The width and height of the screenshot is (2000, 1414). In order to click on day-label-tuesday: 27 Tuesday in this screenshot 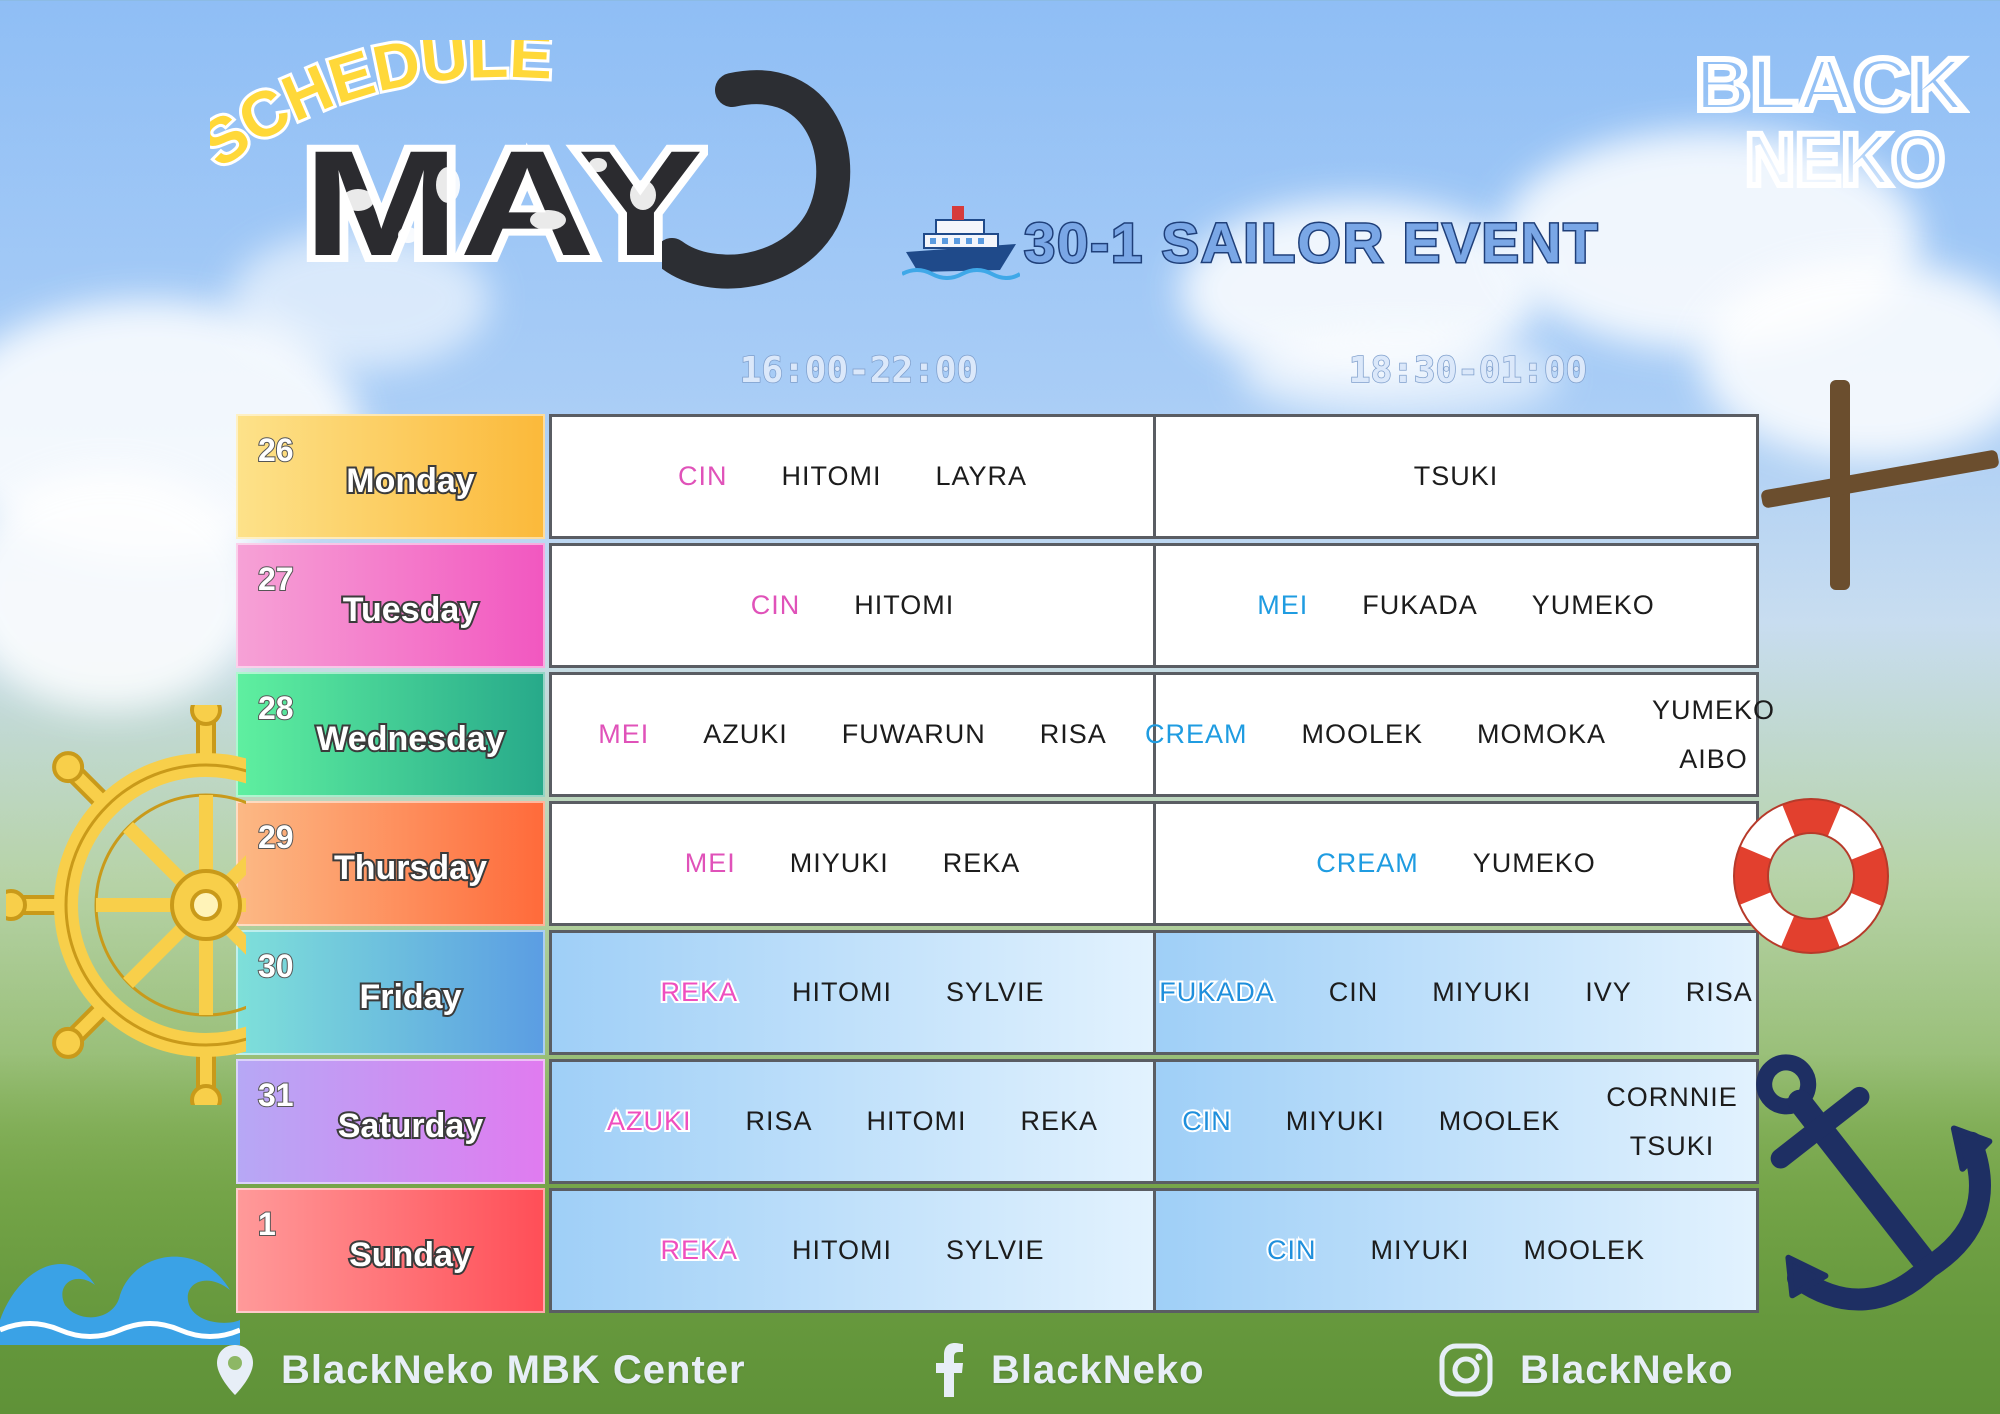, I will do `click(390, 605)`.